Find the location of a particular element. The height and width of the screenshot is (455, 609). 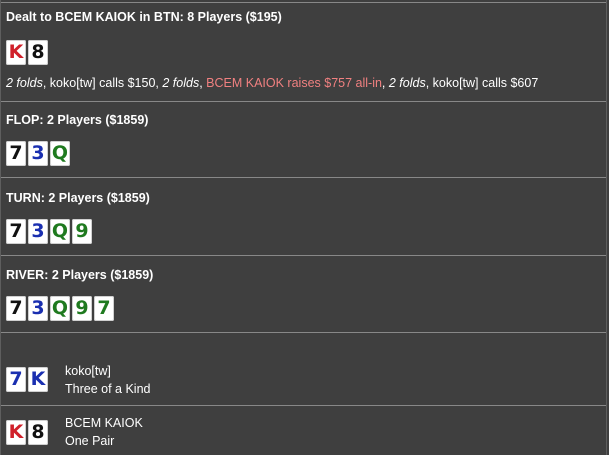

hero-action: BCEM KAIOK raises $757 all-in is located at coordinates (294, 83).